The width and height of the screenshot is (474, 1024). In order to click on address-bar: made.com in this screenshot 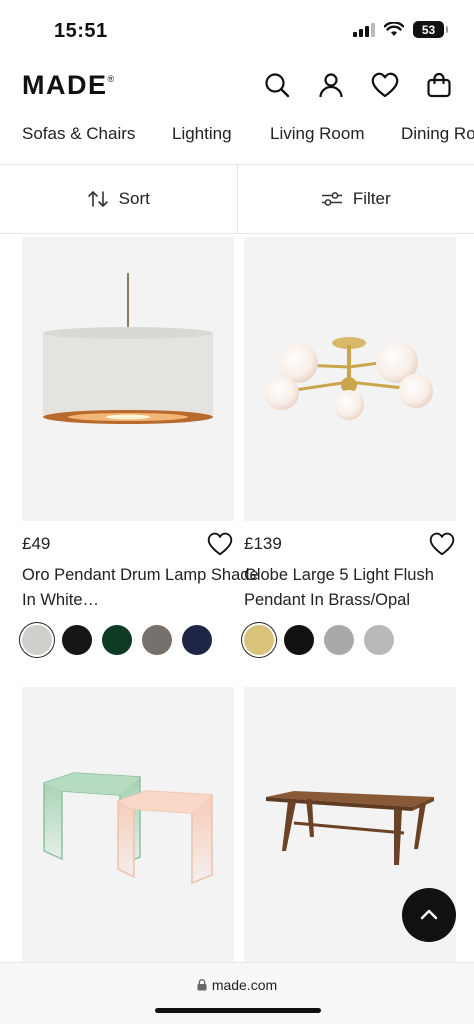, I will do `click(237, 985)`.